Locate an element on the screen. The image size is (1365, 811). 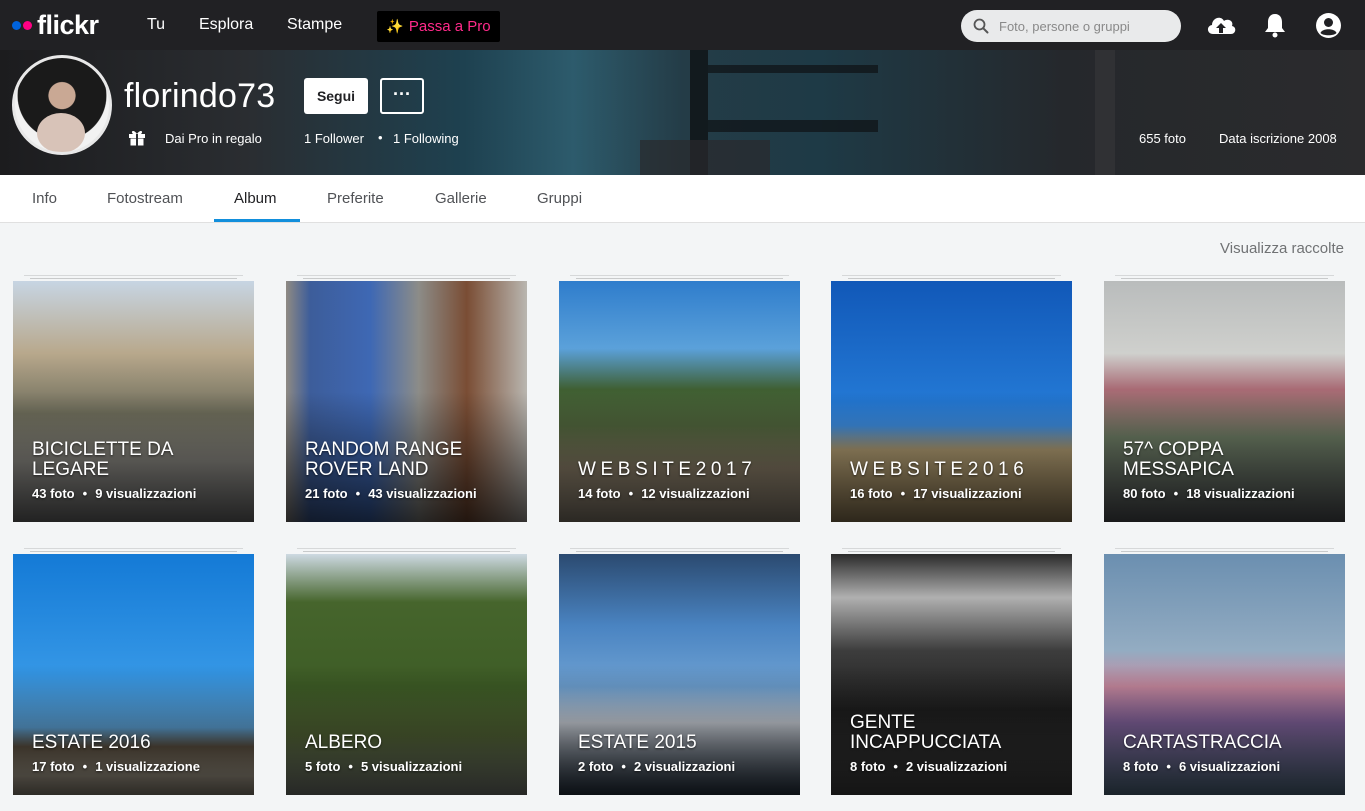
bell-icon is located at coordinates (1275, 25).